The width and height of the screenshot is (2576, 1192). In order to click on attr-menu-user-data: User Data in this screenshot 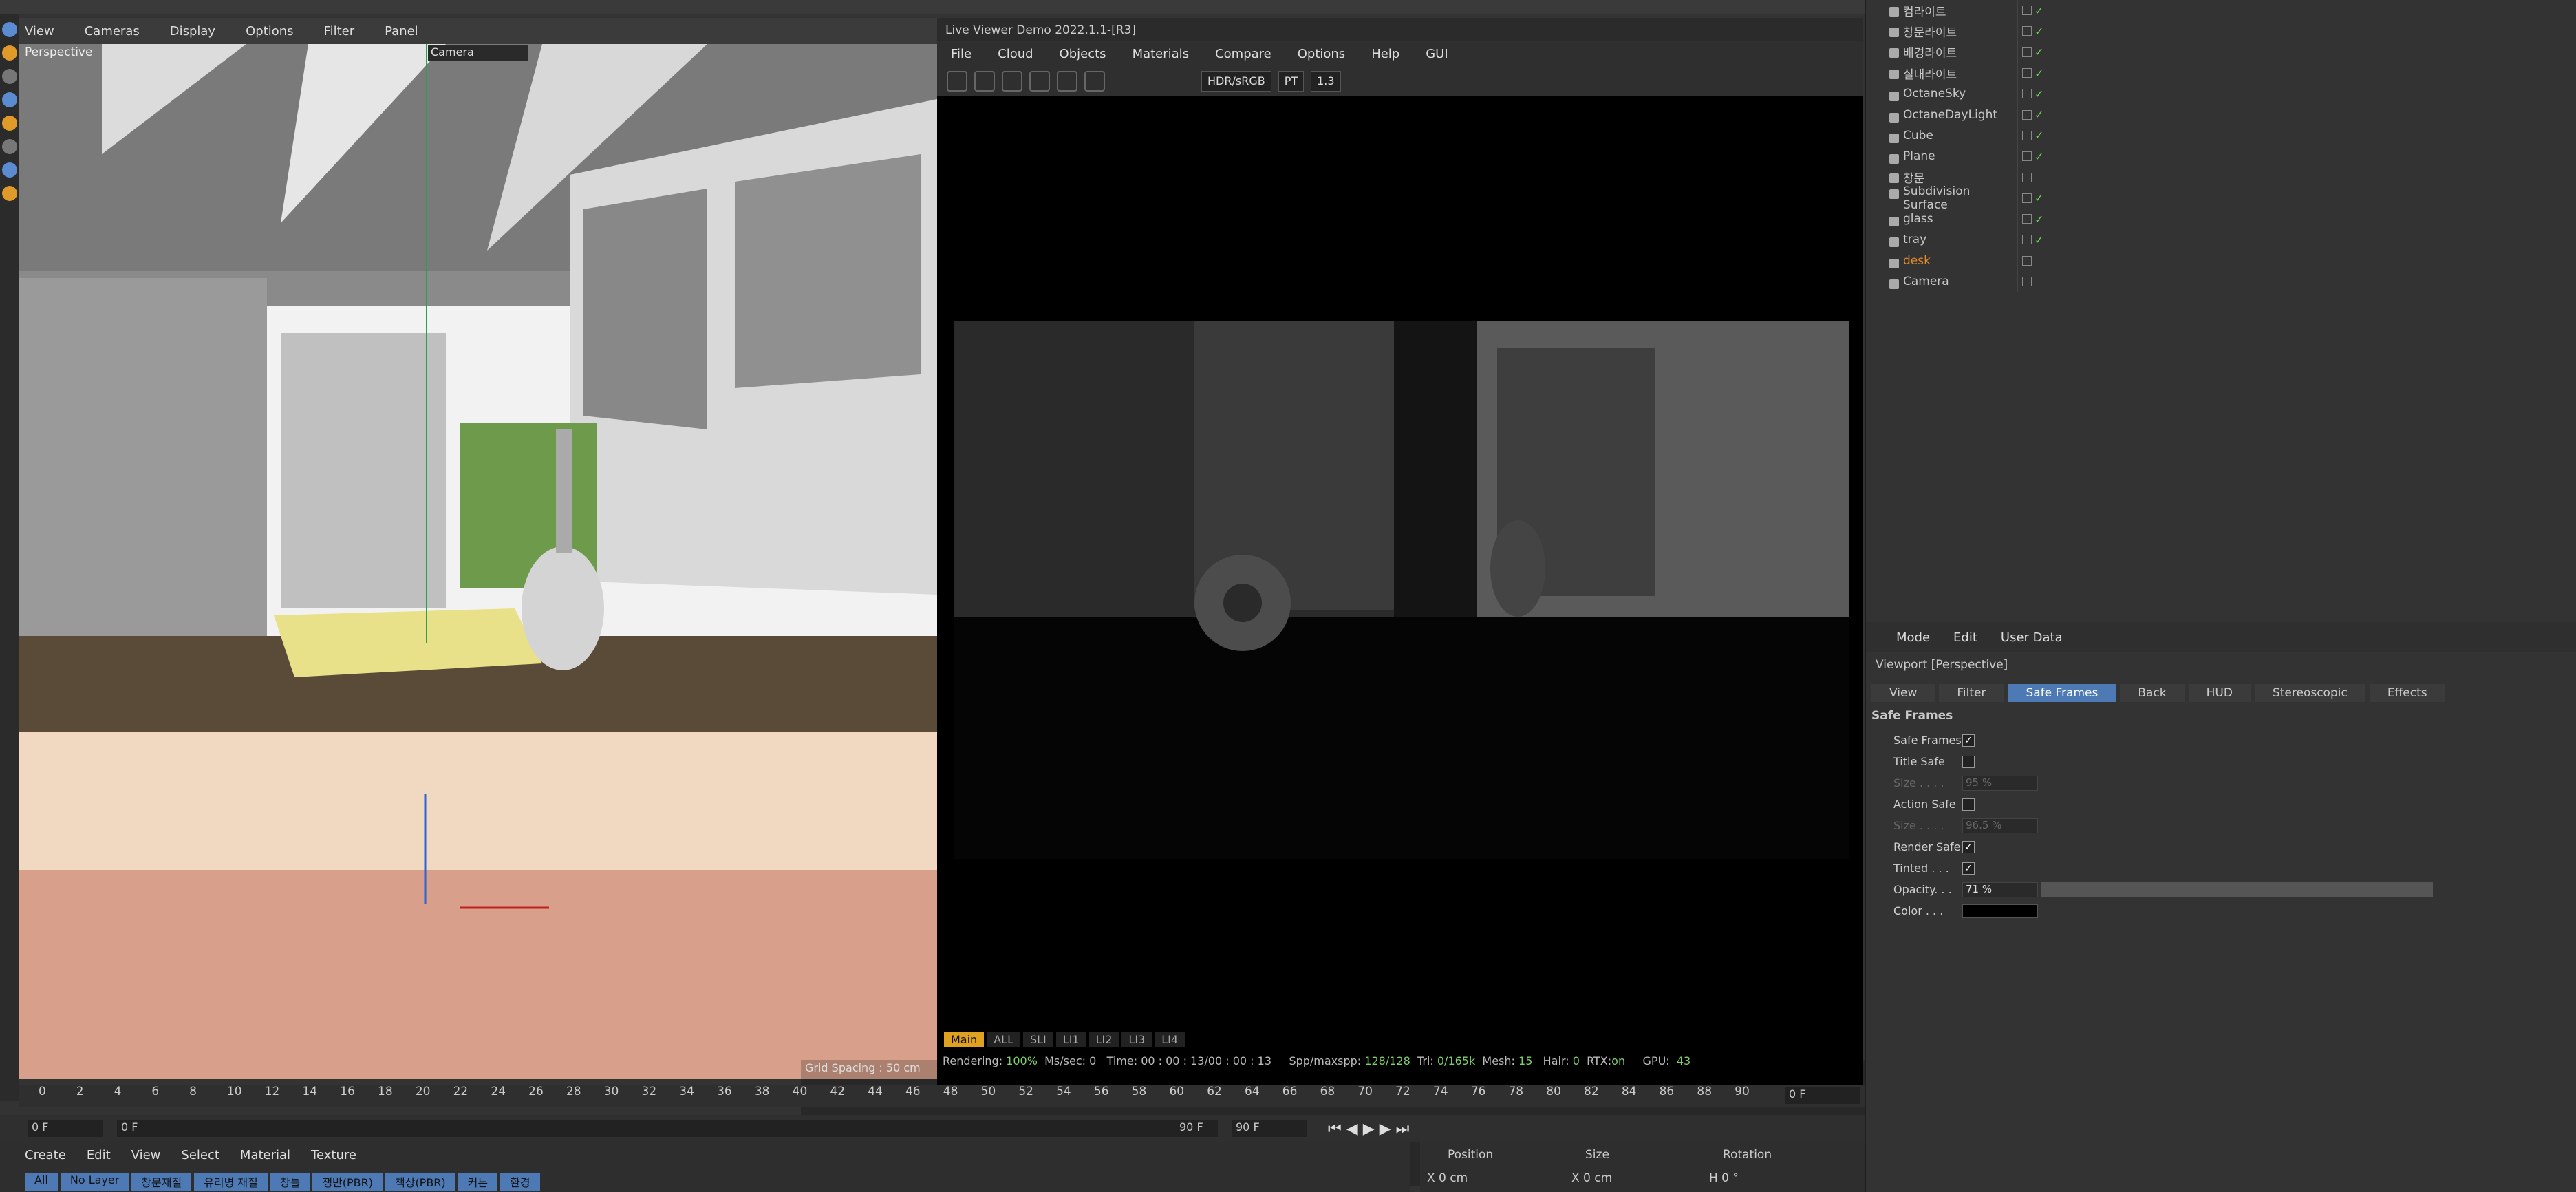, I will do `click(2032, 637)`.